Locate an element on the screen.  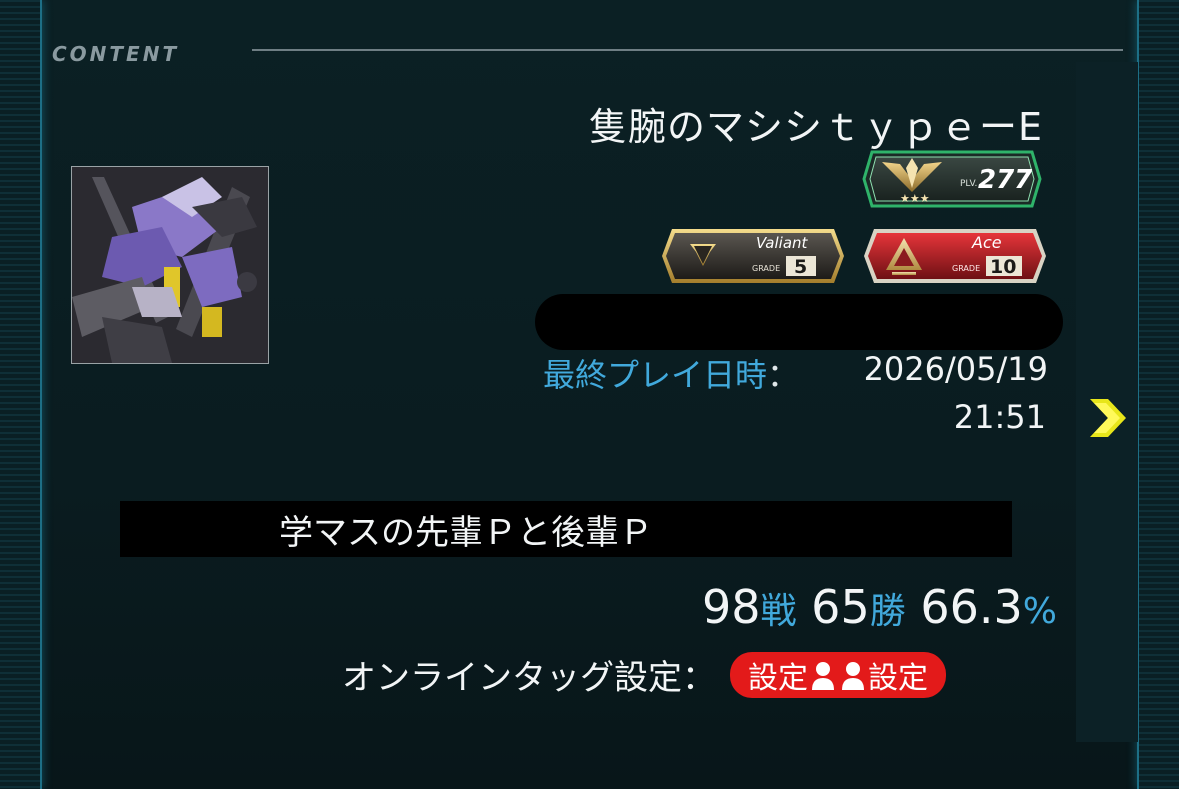
redaction-bar is located at coordinates (799, 322).